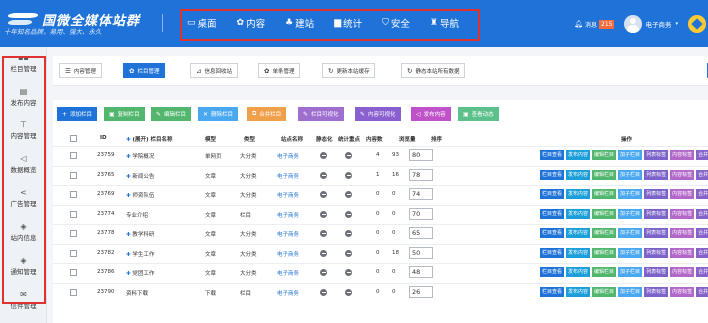  I want to click on sort-input: 50, so click(421, 252).